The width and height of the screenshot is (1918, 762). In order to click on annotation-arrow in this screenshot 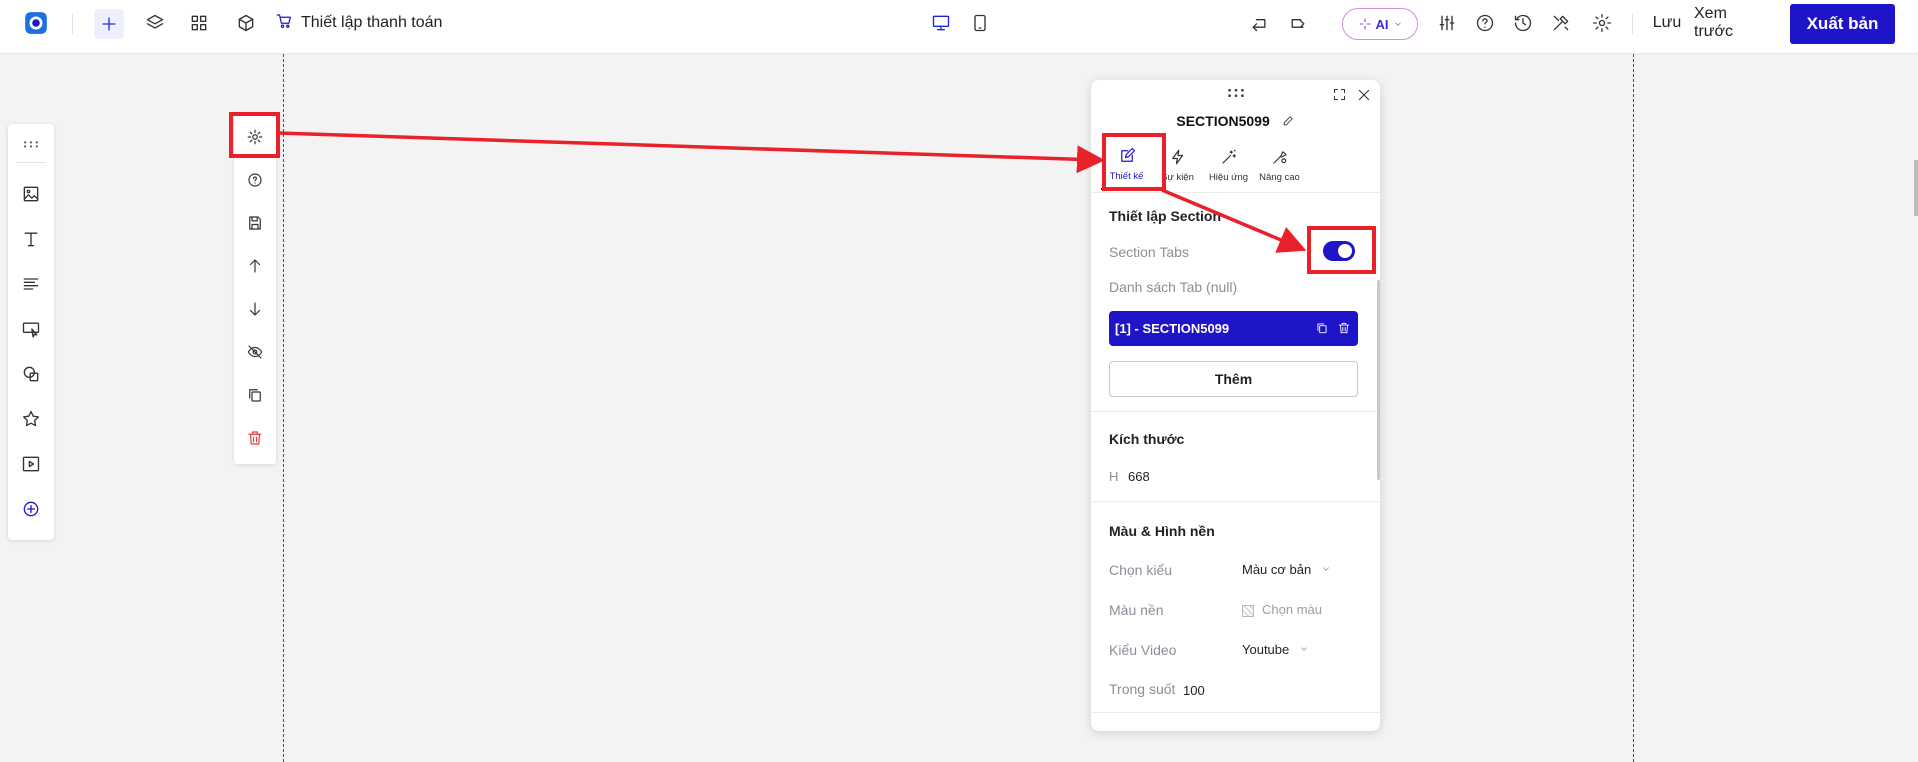, I will do `click(691, 152)`.